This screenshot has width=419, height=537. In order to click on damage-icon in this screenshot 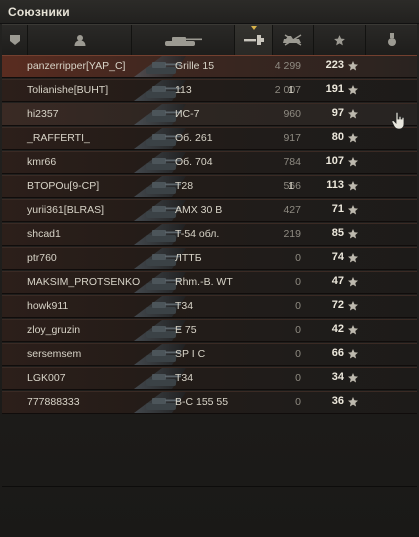, I will do `click(253, 40)`.